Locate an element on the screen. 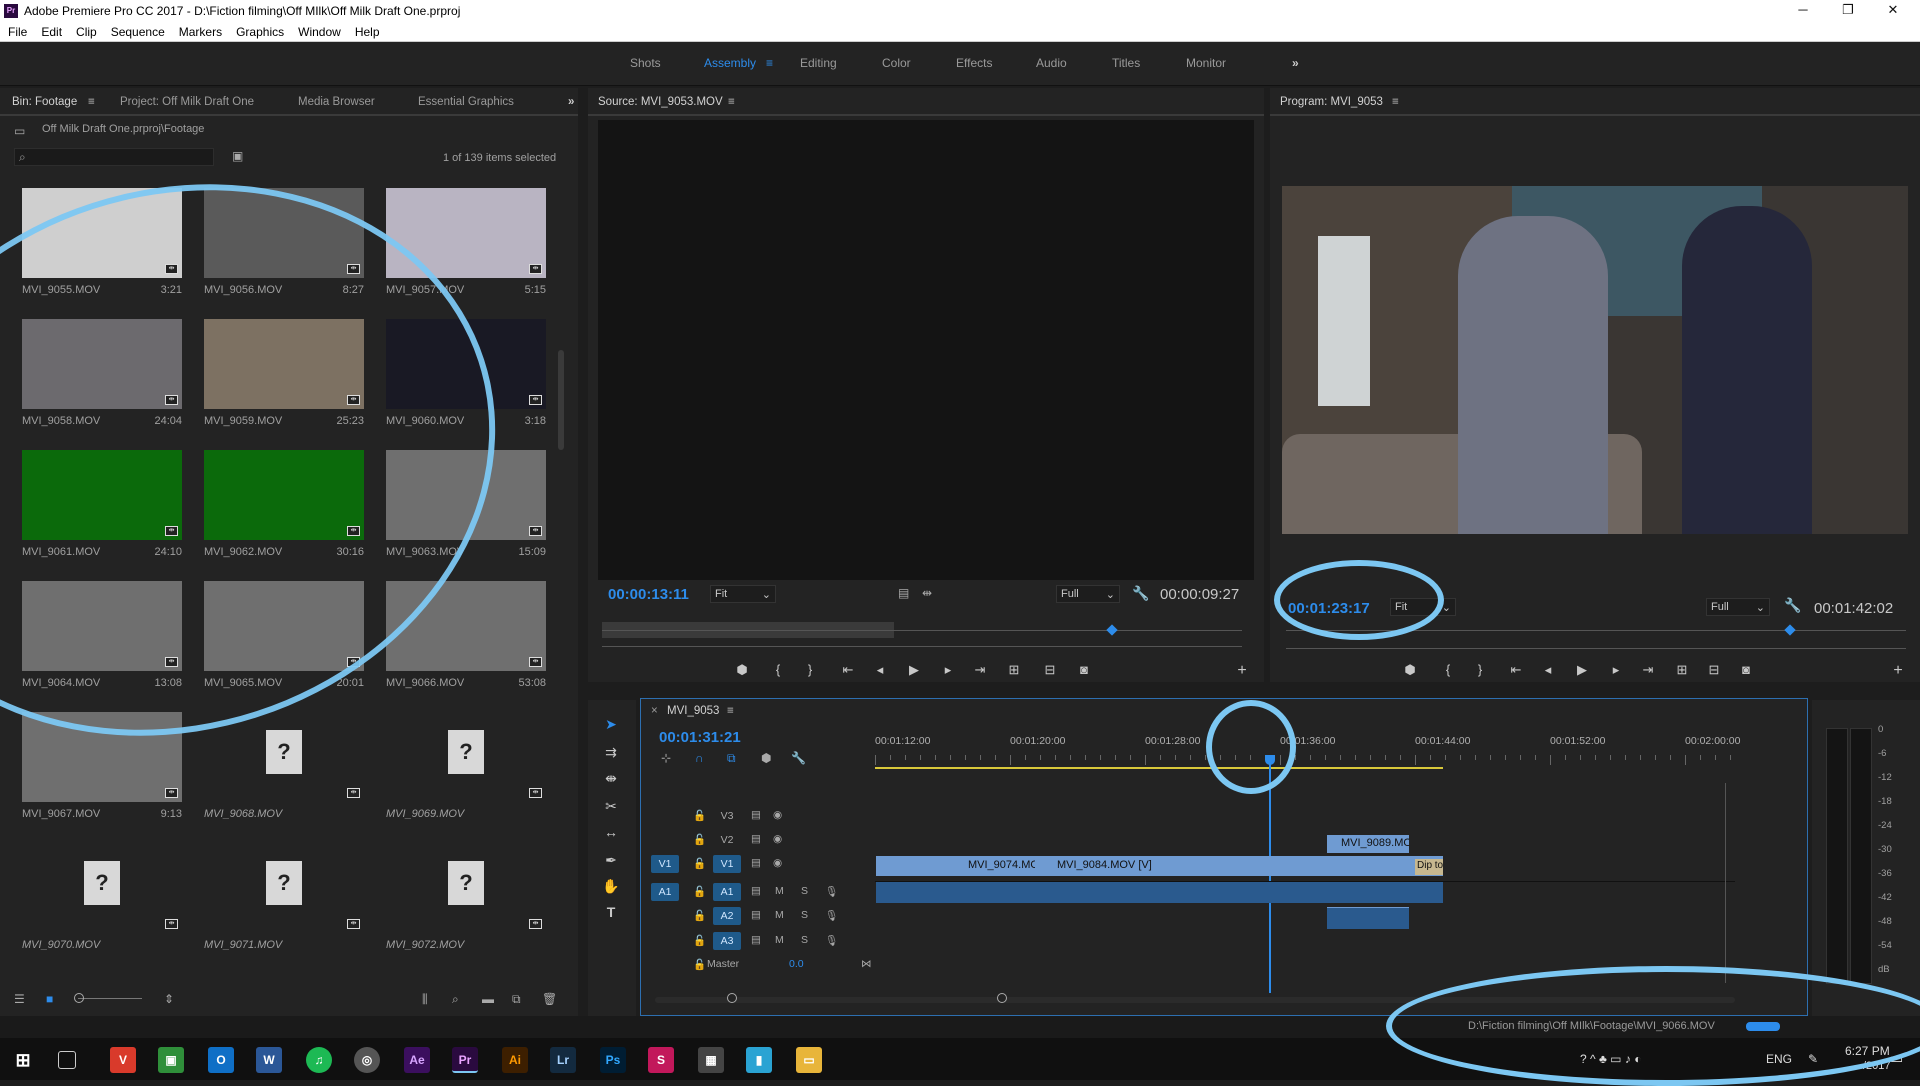  tab-media-browser: Media Browser is located at coordinates (336, 102).